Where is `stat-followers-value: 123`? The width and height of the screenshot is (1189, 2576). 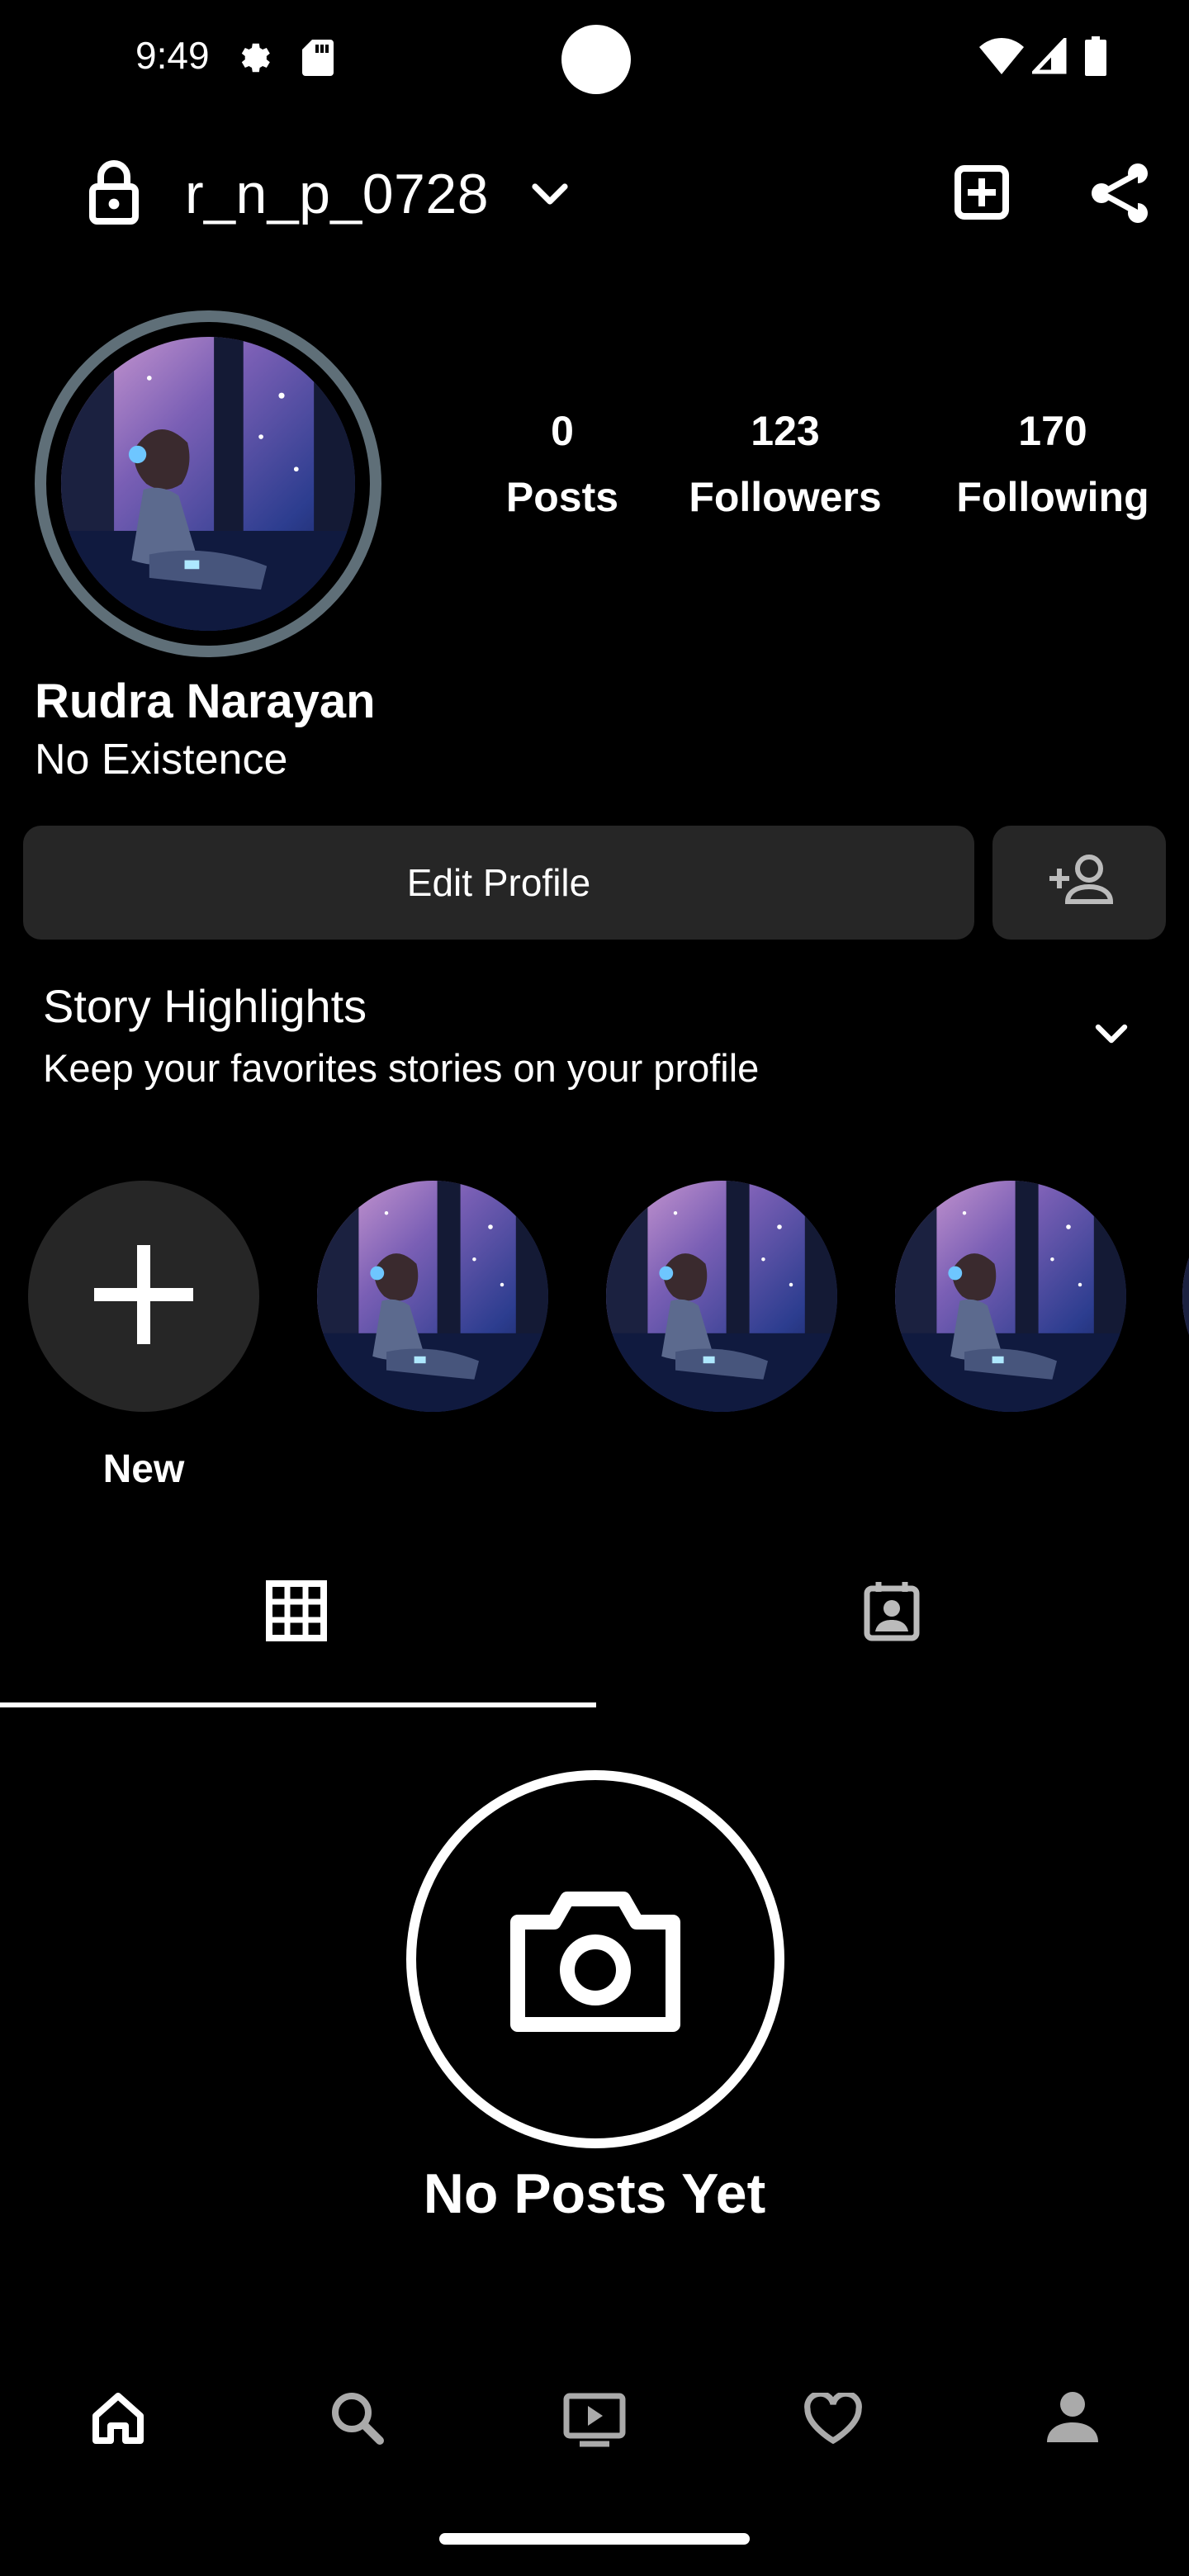
stat-followers-value: 123 is located at coordinates (785, 431).